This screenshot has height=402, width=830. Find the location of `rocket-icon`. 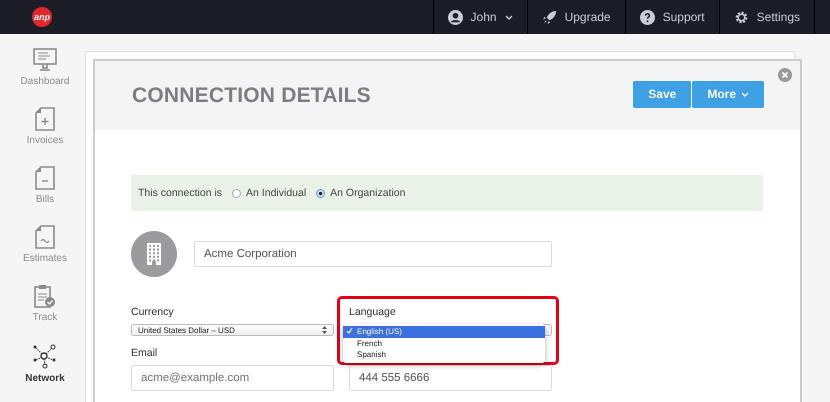

rocket-icon is located at coordinates (549, 17).